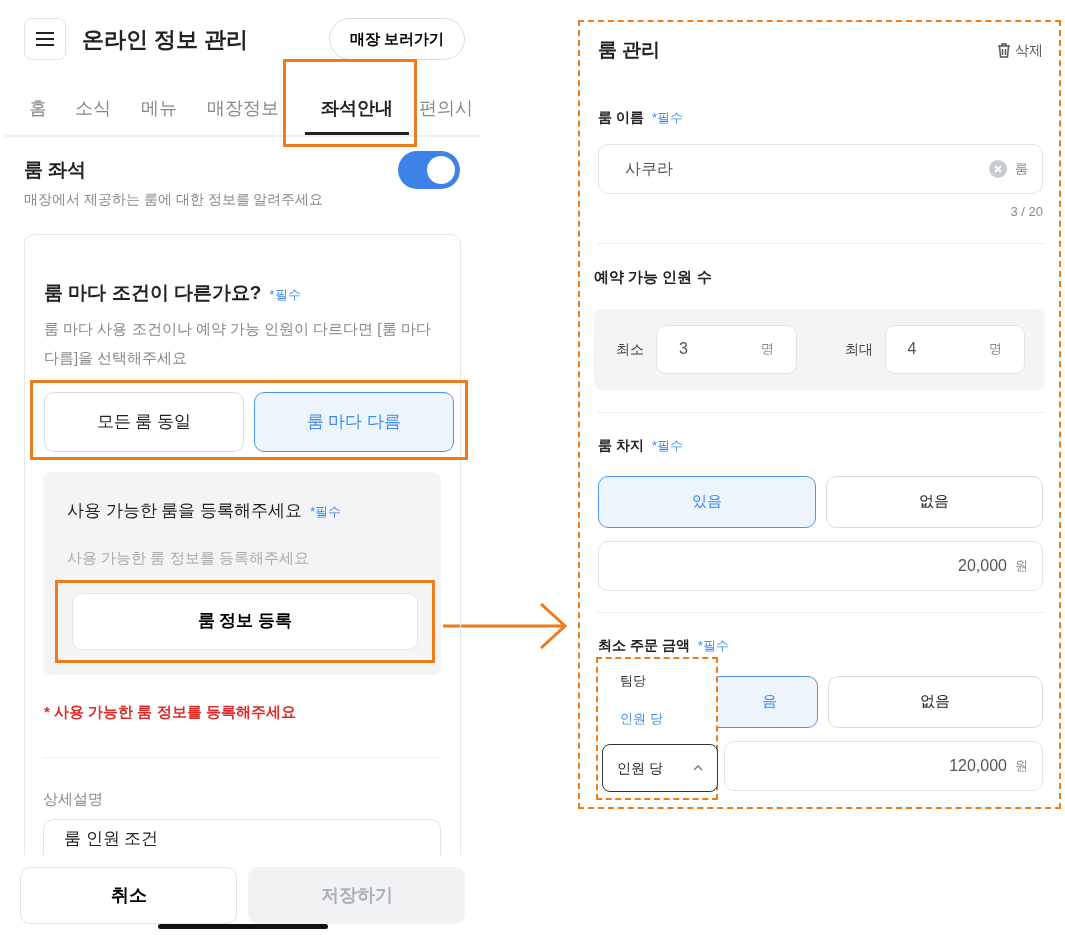  I want to click on tab: 좌석안내, so click(357, 108).